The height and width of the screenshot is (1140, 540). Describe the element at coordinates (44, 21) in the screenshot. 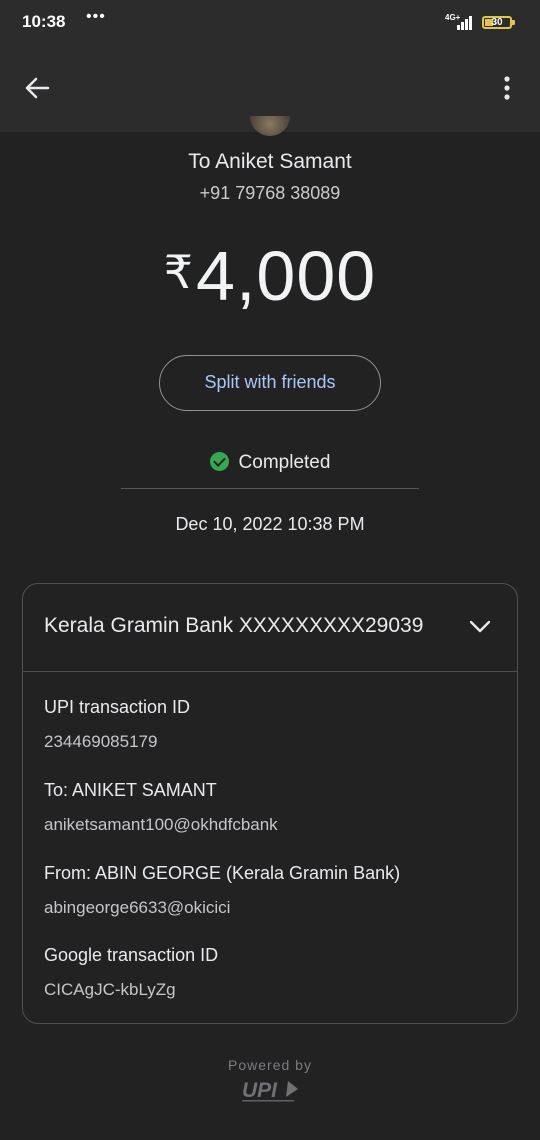

I see `status-time: 10:38` at that location.